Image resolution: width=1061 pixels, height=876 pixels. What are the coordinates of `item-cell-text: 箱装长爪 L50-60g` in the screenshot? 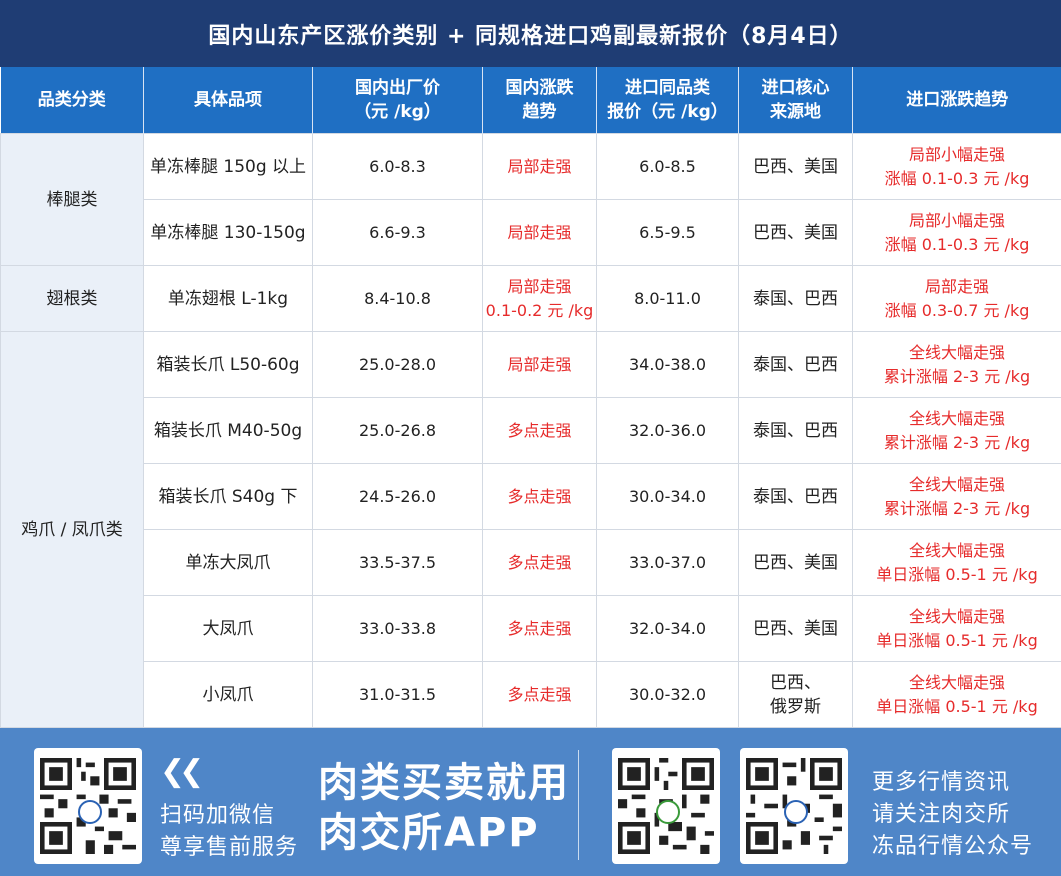 It's located at (228, 364).